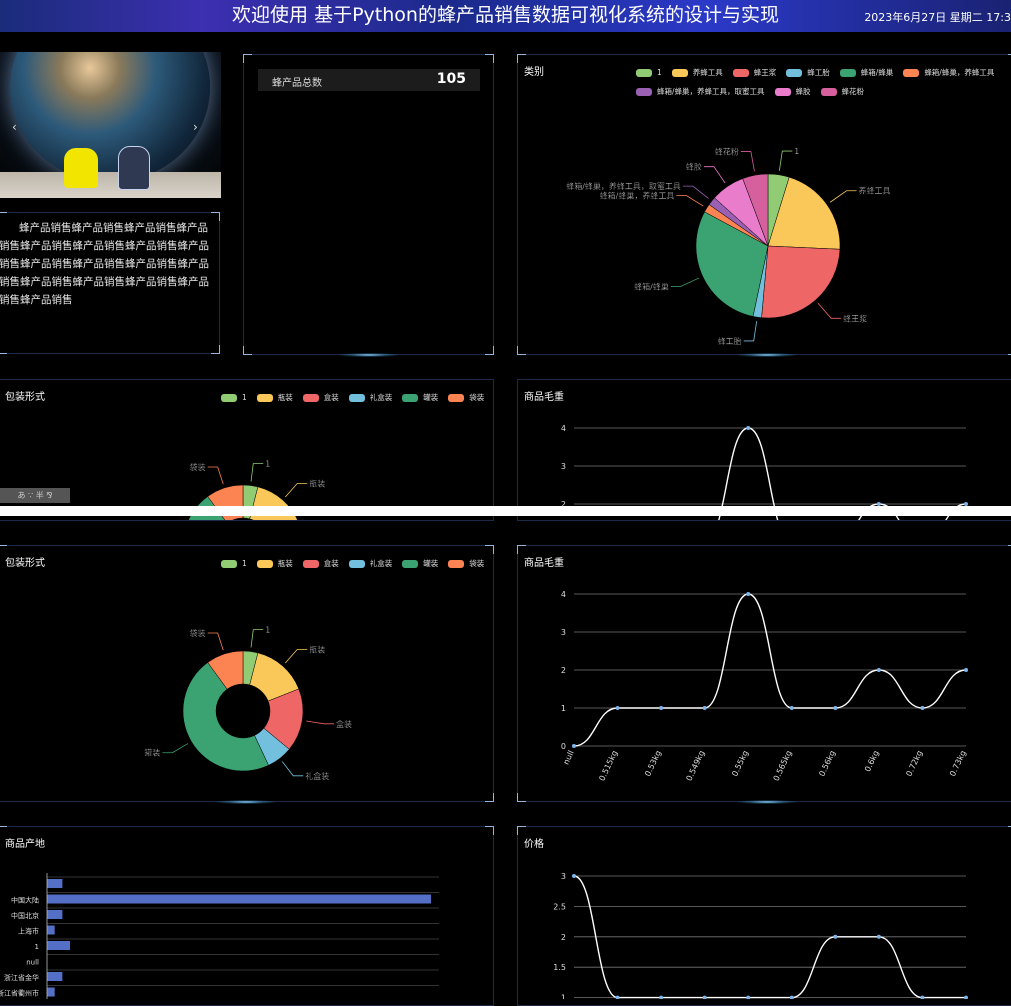 This screenshot has height=1006, width=1011. Describe the element at coordinates (25, 915) in the screenshot. I see `y-tick-label: 中国北京` at that location.